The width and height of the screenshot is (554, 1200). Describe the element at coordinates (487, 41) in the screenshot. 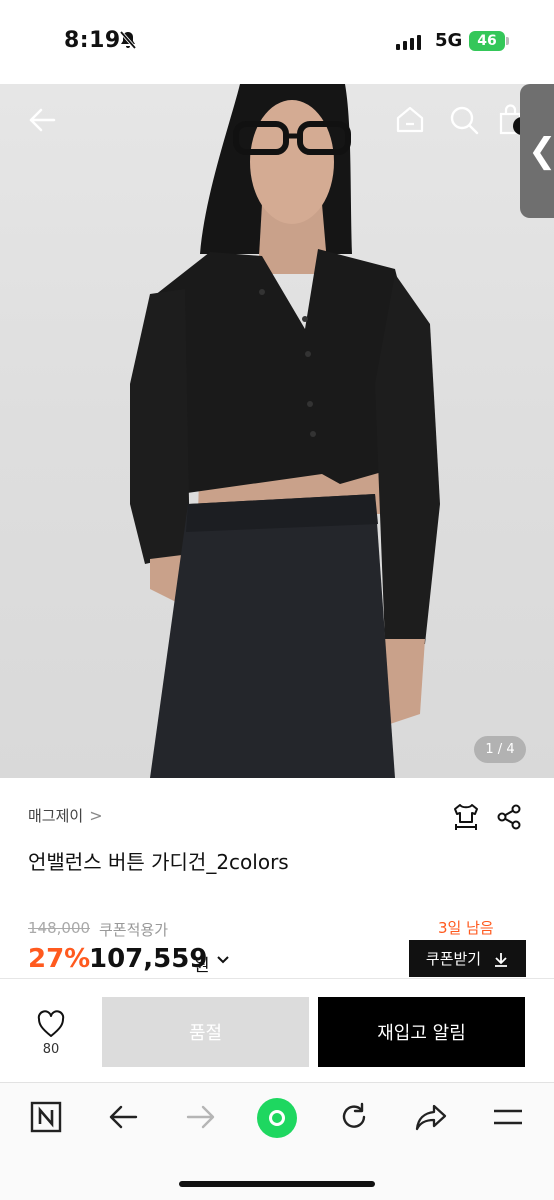

I see `battery-icon: 46` at that location.